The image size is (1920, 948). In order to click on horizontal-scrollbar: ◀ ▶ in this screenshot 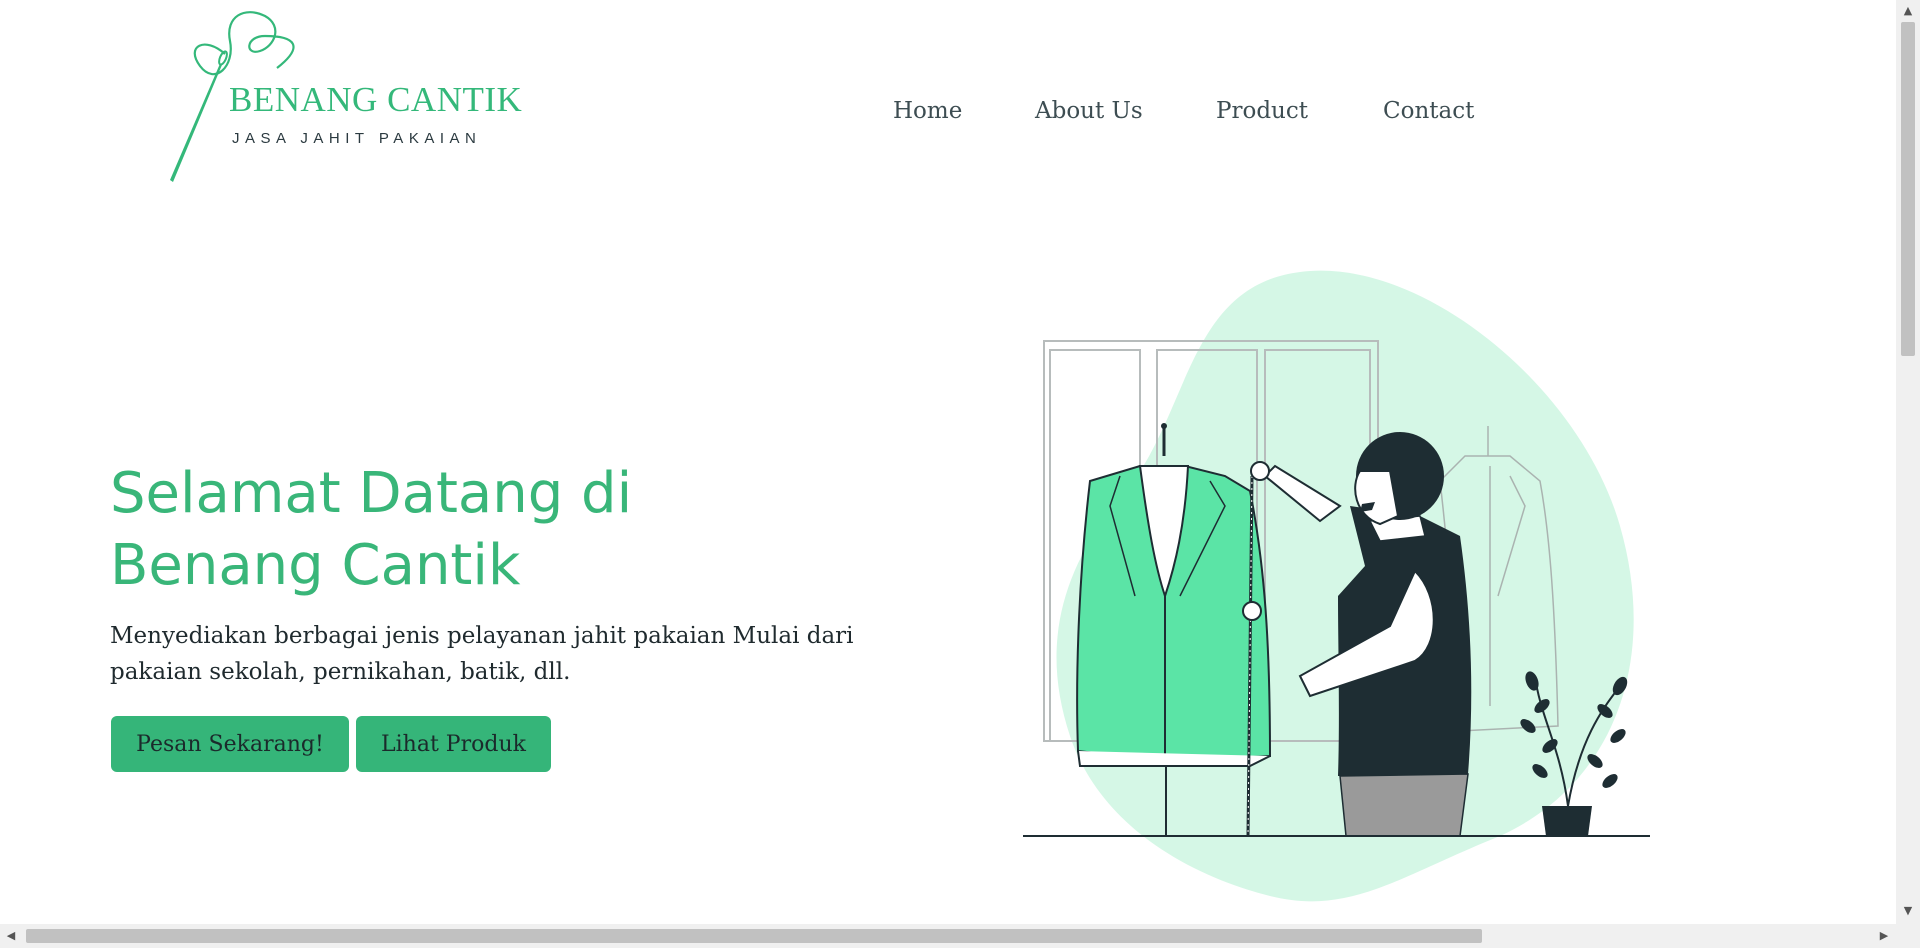, I will do `click(948, 936)`.